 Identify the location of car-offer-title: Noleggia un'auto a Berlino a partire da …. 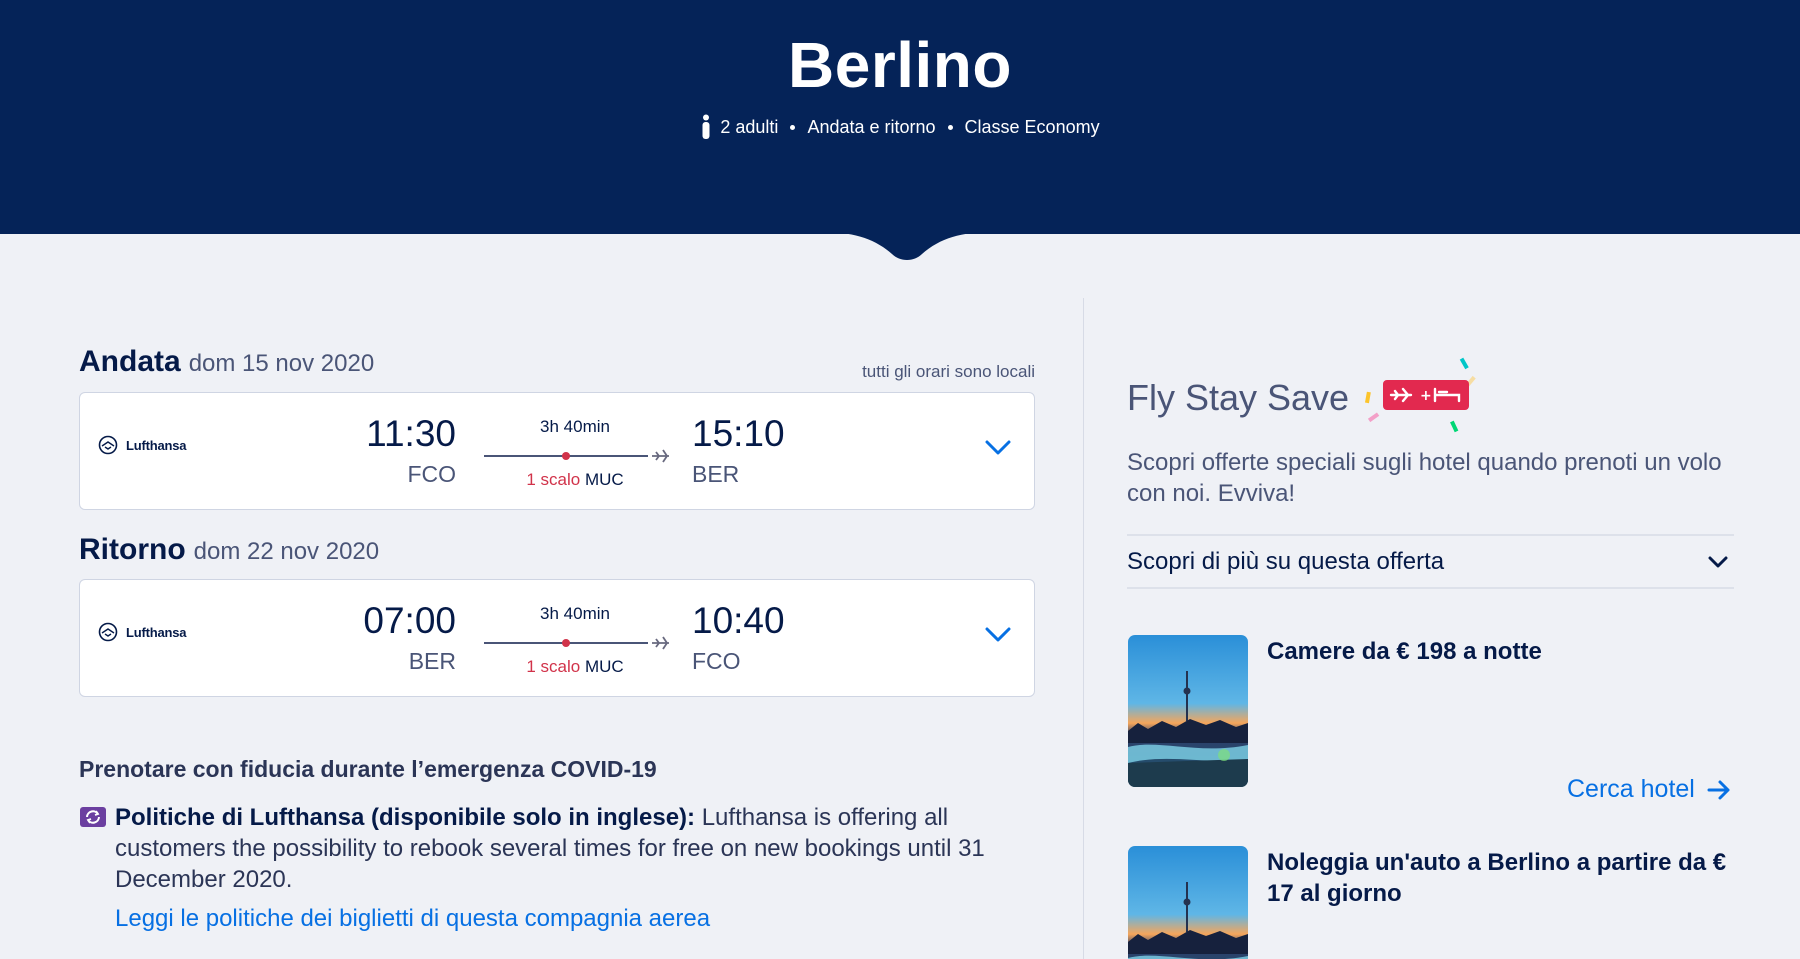
(1497, 878).